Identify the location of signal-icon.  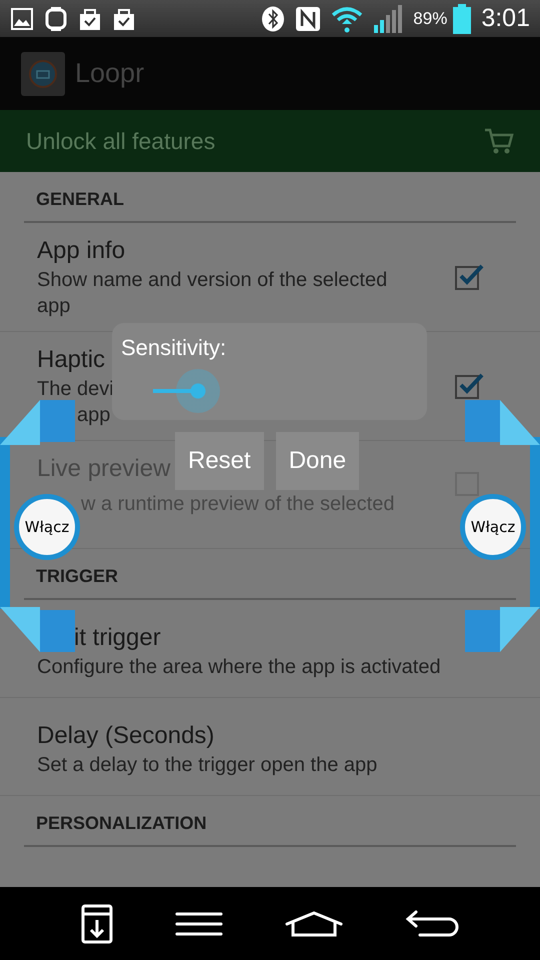
(388, 18).